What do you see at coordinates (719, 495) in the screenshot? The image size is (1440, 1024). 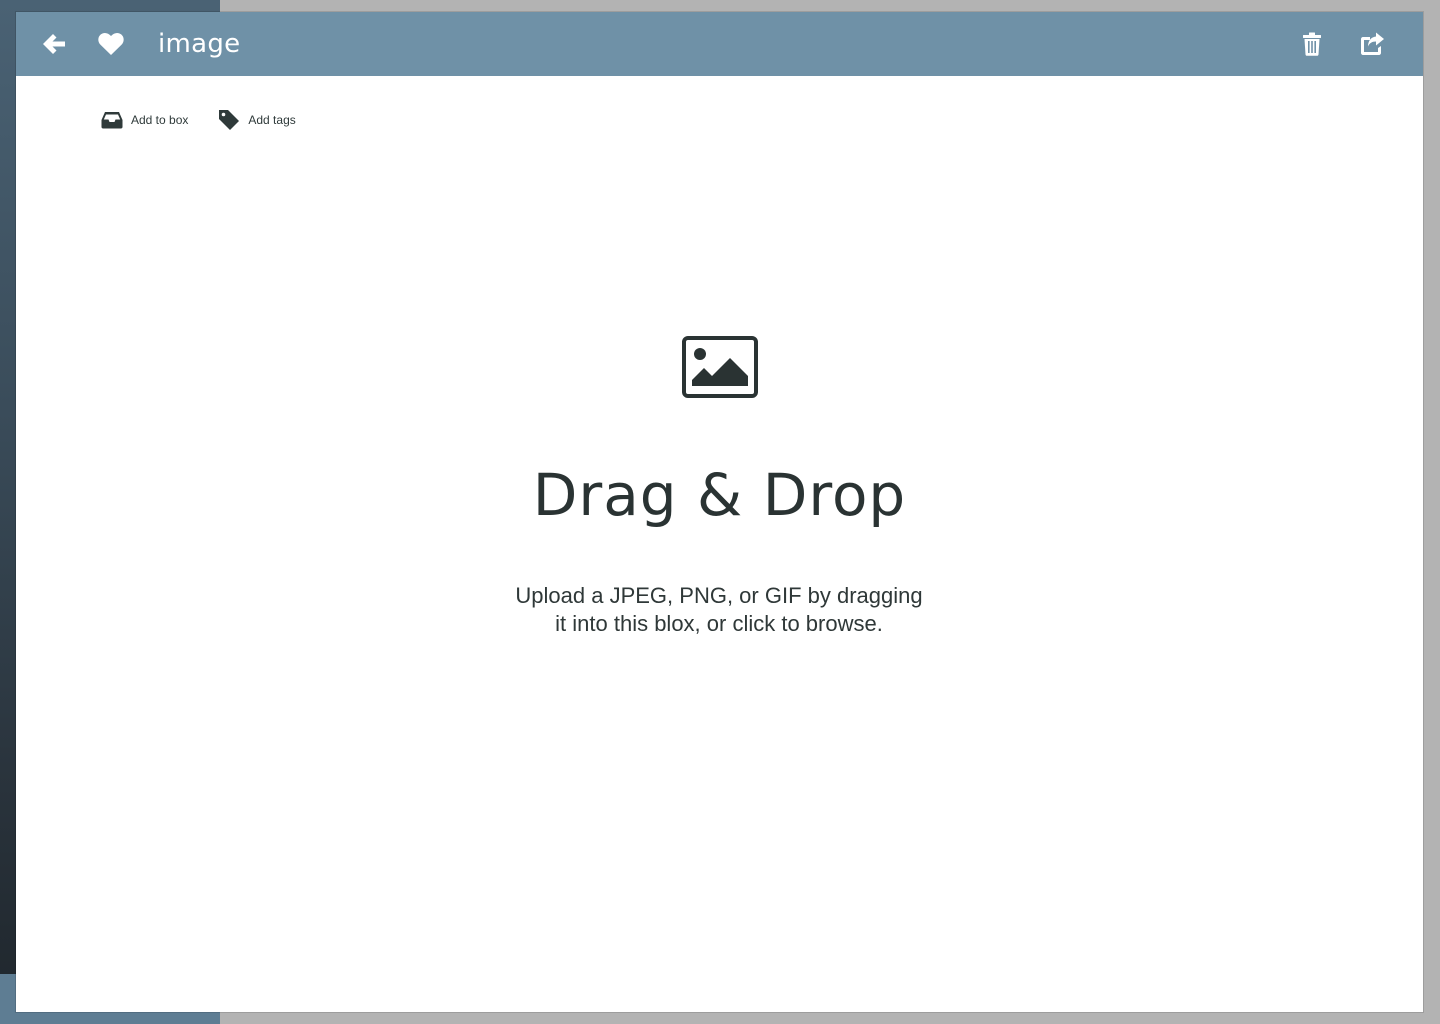 I see `dropzone-heading: Drag & Drop` at bounding box center [719, 495].